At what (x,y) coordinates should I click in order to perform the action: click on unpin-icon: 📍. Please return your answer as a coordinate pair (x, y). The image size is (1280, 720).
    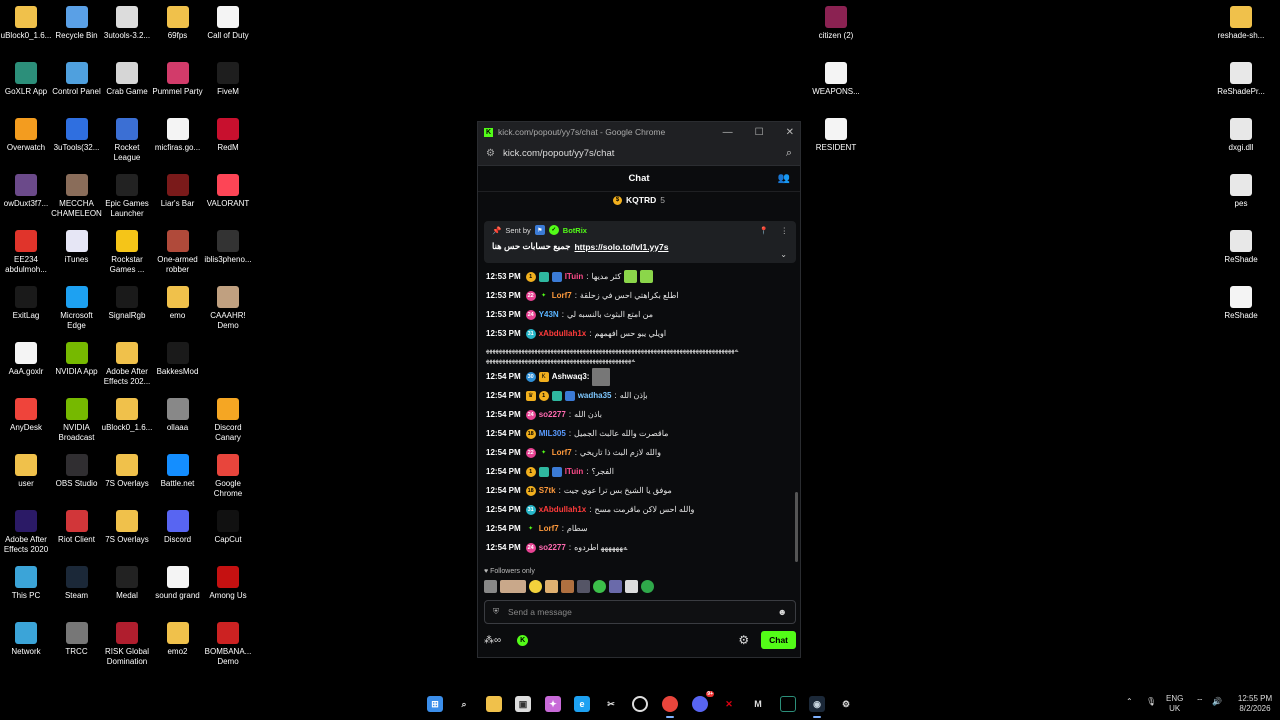
    Looking at the image, I should click on (763, 230).